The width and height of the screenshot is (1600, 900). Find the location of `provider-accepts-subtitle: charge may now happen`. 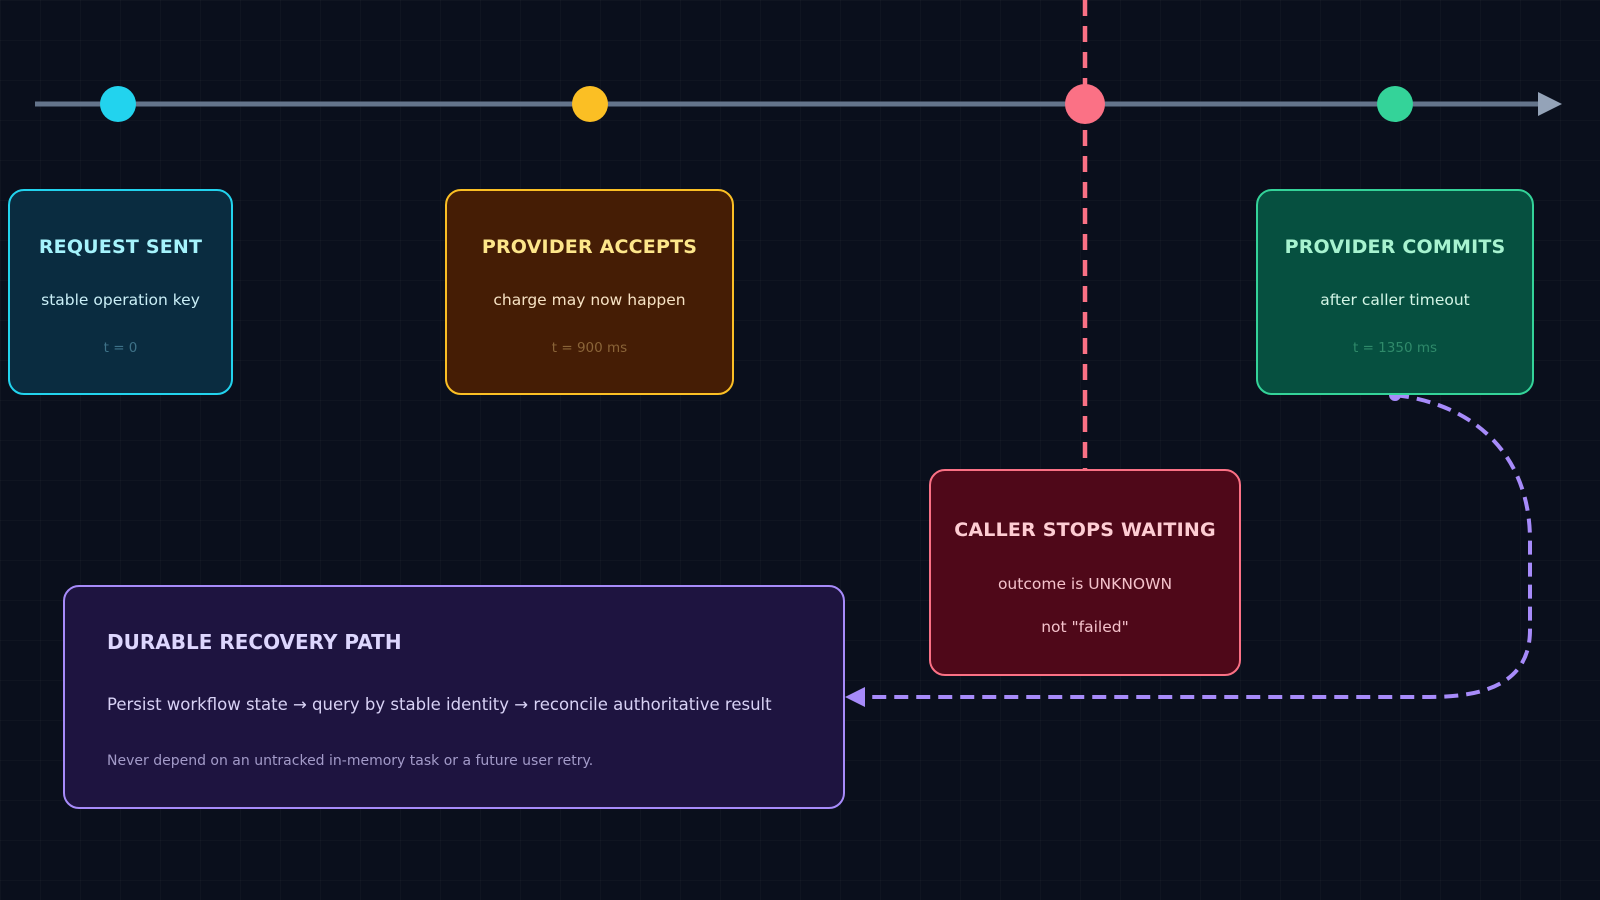

provider-accepts-subtitle: charge may now happen is located at coordinates (589, 300).